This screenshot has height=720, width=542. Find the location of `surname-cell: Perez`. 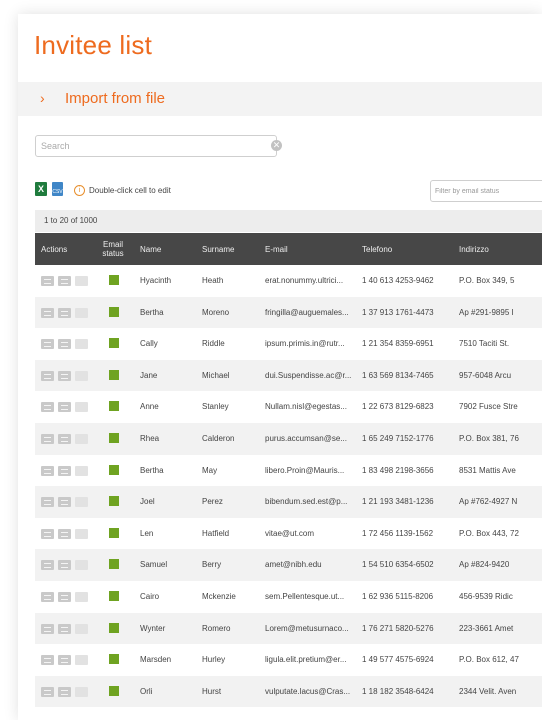

surname-cell: Perez is located at coordinates (232, 502).